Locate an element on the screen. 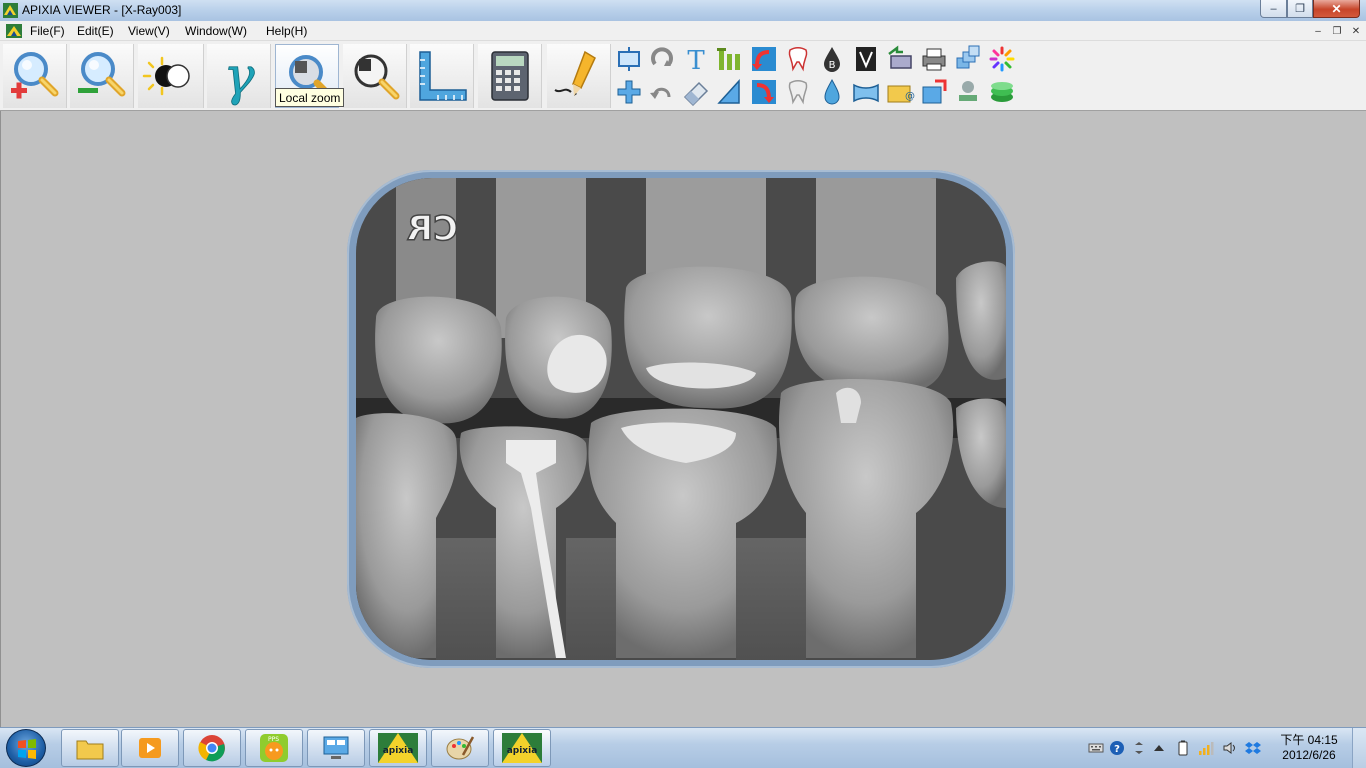  windows-logo-icon is located at coordinates (27, 749).